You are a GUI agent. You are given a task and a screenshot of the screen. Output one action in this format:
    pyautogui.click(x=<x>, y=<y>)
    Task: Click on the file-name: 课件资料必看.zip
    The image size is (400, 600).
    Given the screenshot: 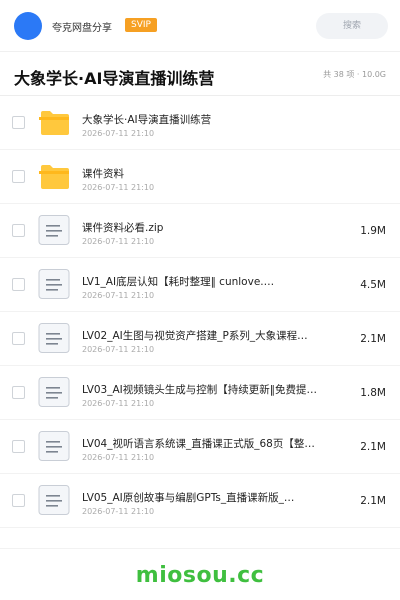 What is the action you would take?
    pyautogui.click(x=207, y=227)
    